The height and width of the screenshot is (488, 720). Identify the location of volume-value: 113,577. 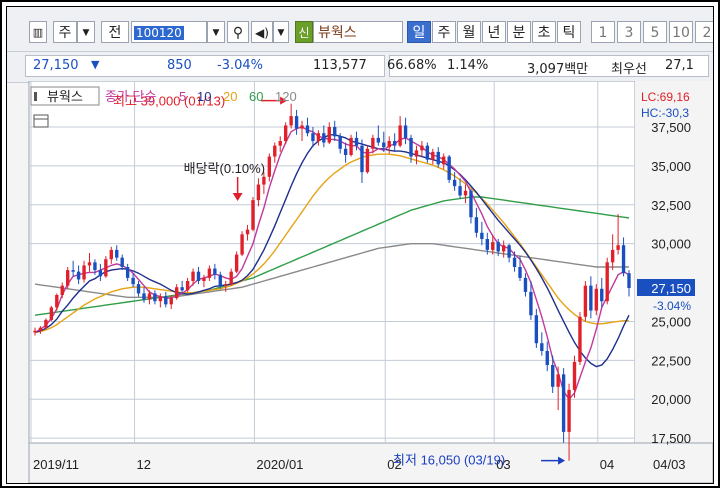
(340, 65).